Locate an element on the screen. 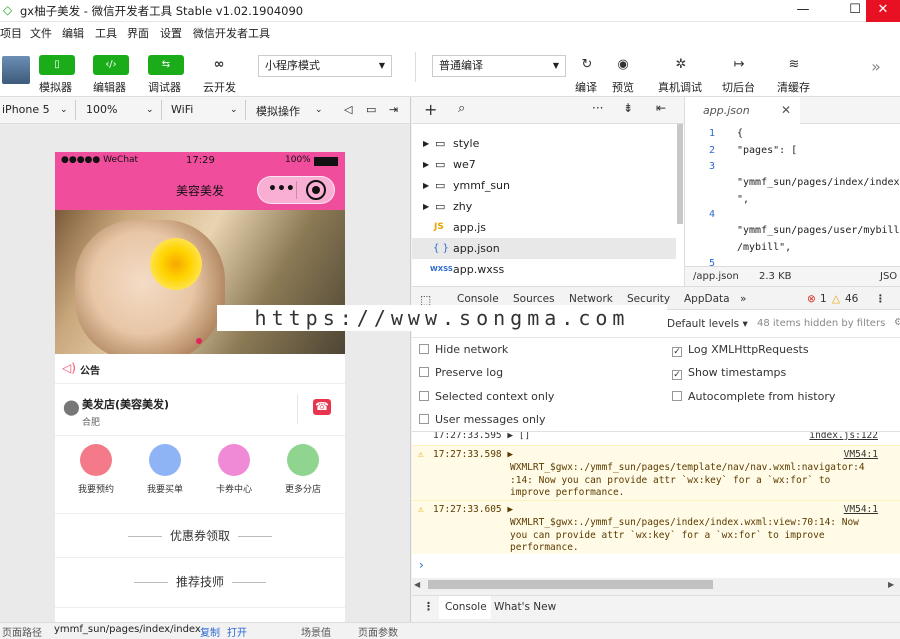 The image size is (900, 639). error-count: 1 is located at coordinates (823, 299).